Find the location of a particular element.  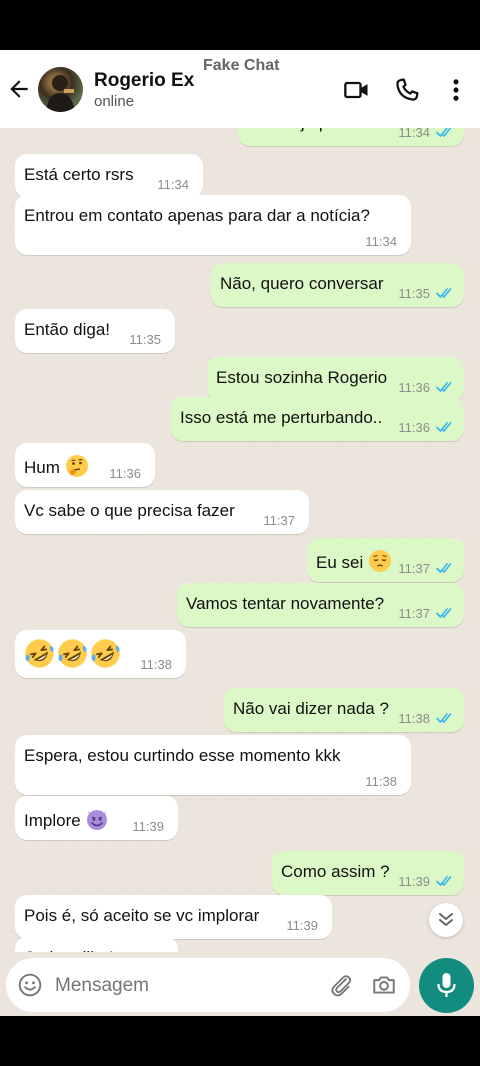

message-input is located at coordinates (185, 986).